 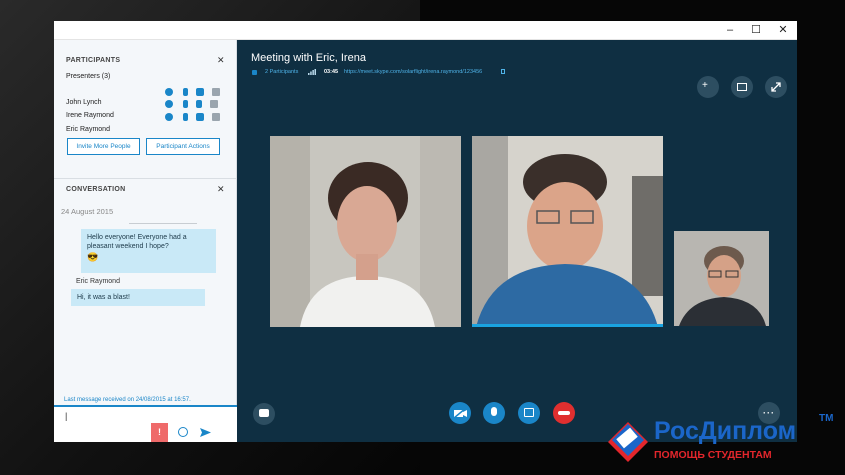 I want to click on signal-strength-icon, so click(x=312, y=72).